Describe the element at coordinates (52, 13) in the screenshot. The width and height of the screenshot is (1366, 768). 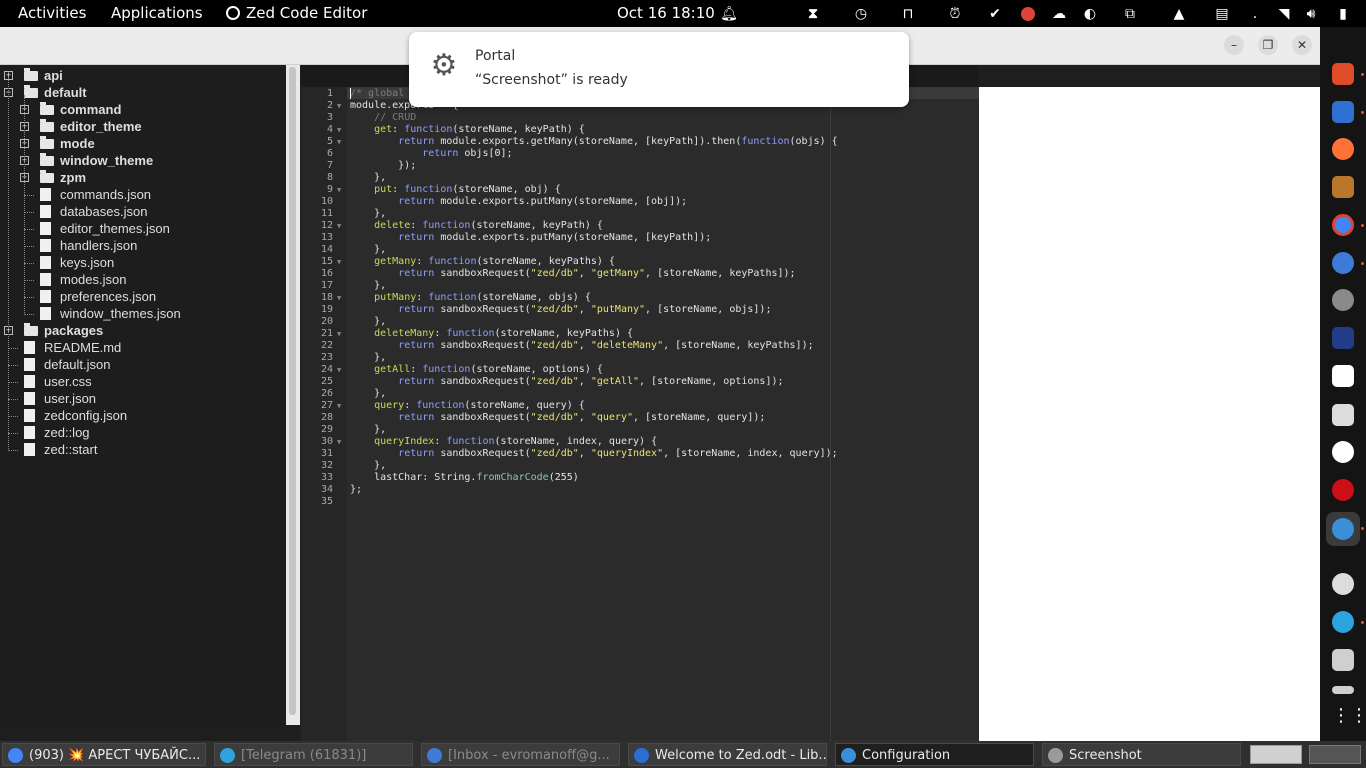
I see `activities-button: Activities` at that location.